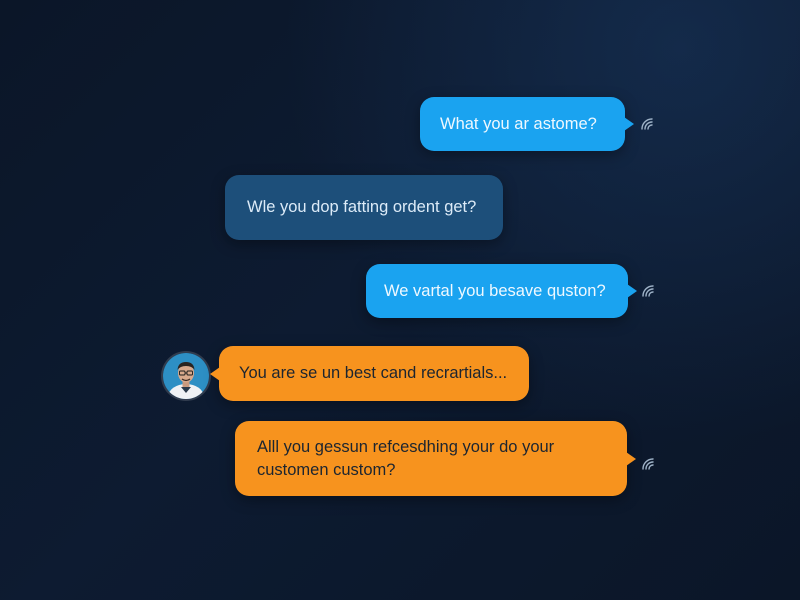 The image size is (800, 600). I want to click on message-text: We vartal you besave quston?, so click(495, 290).